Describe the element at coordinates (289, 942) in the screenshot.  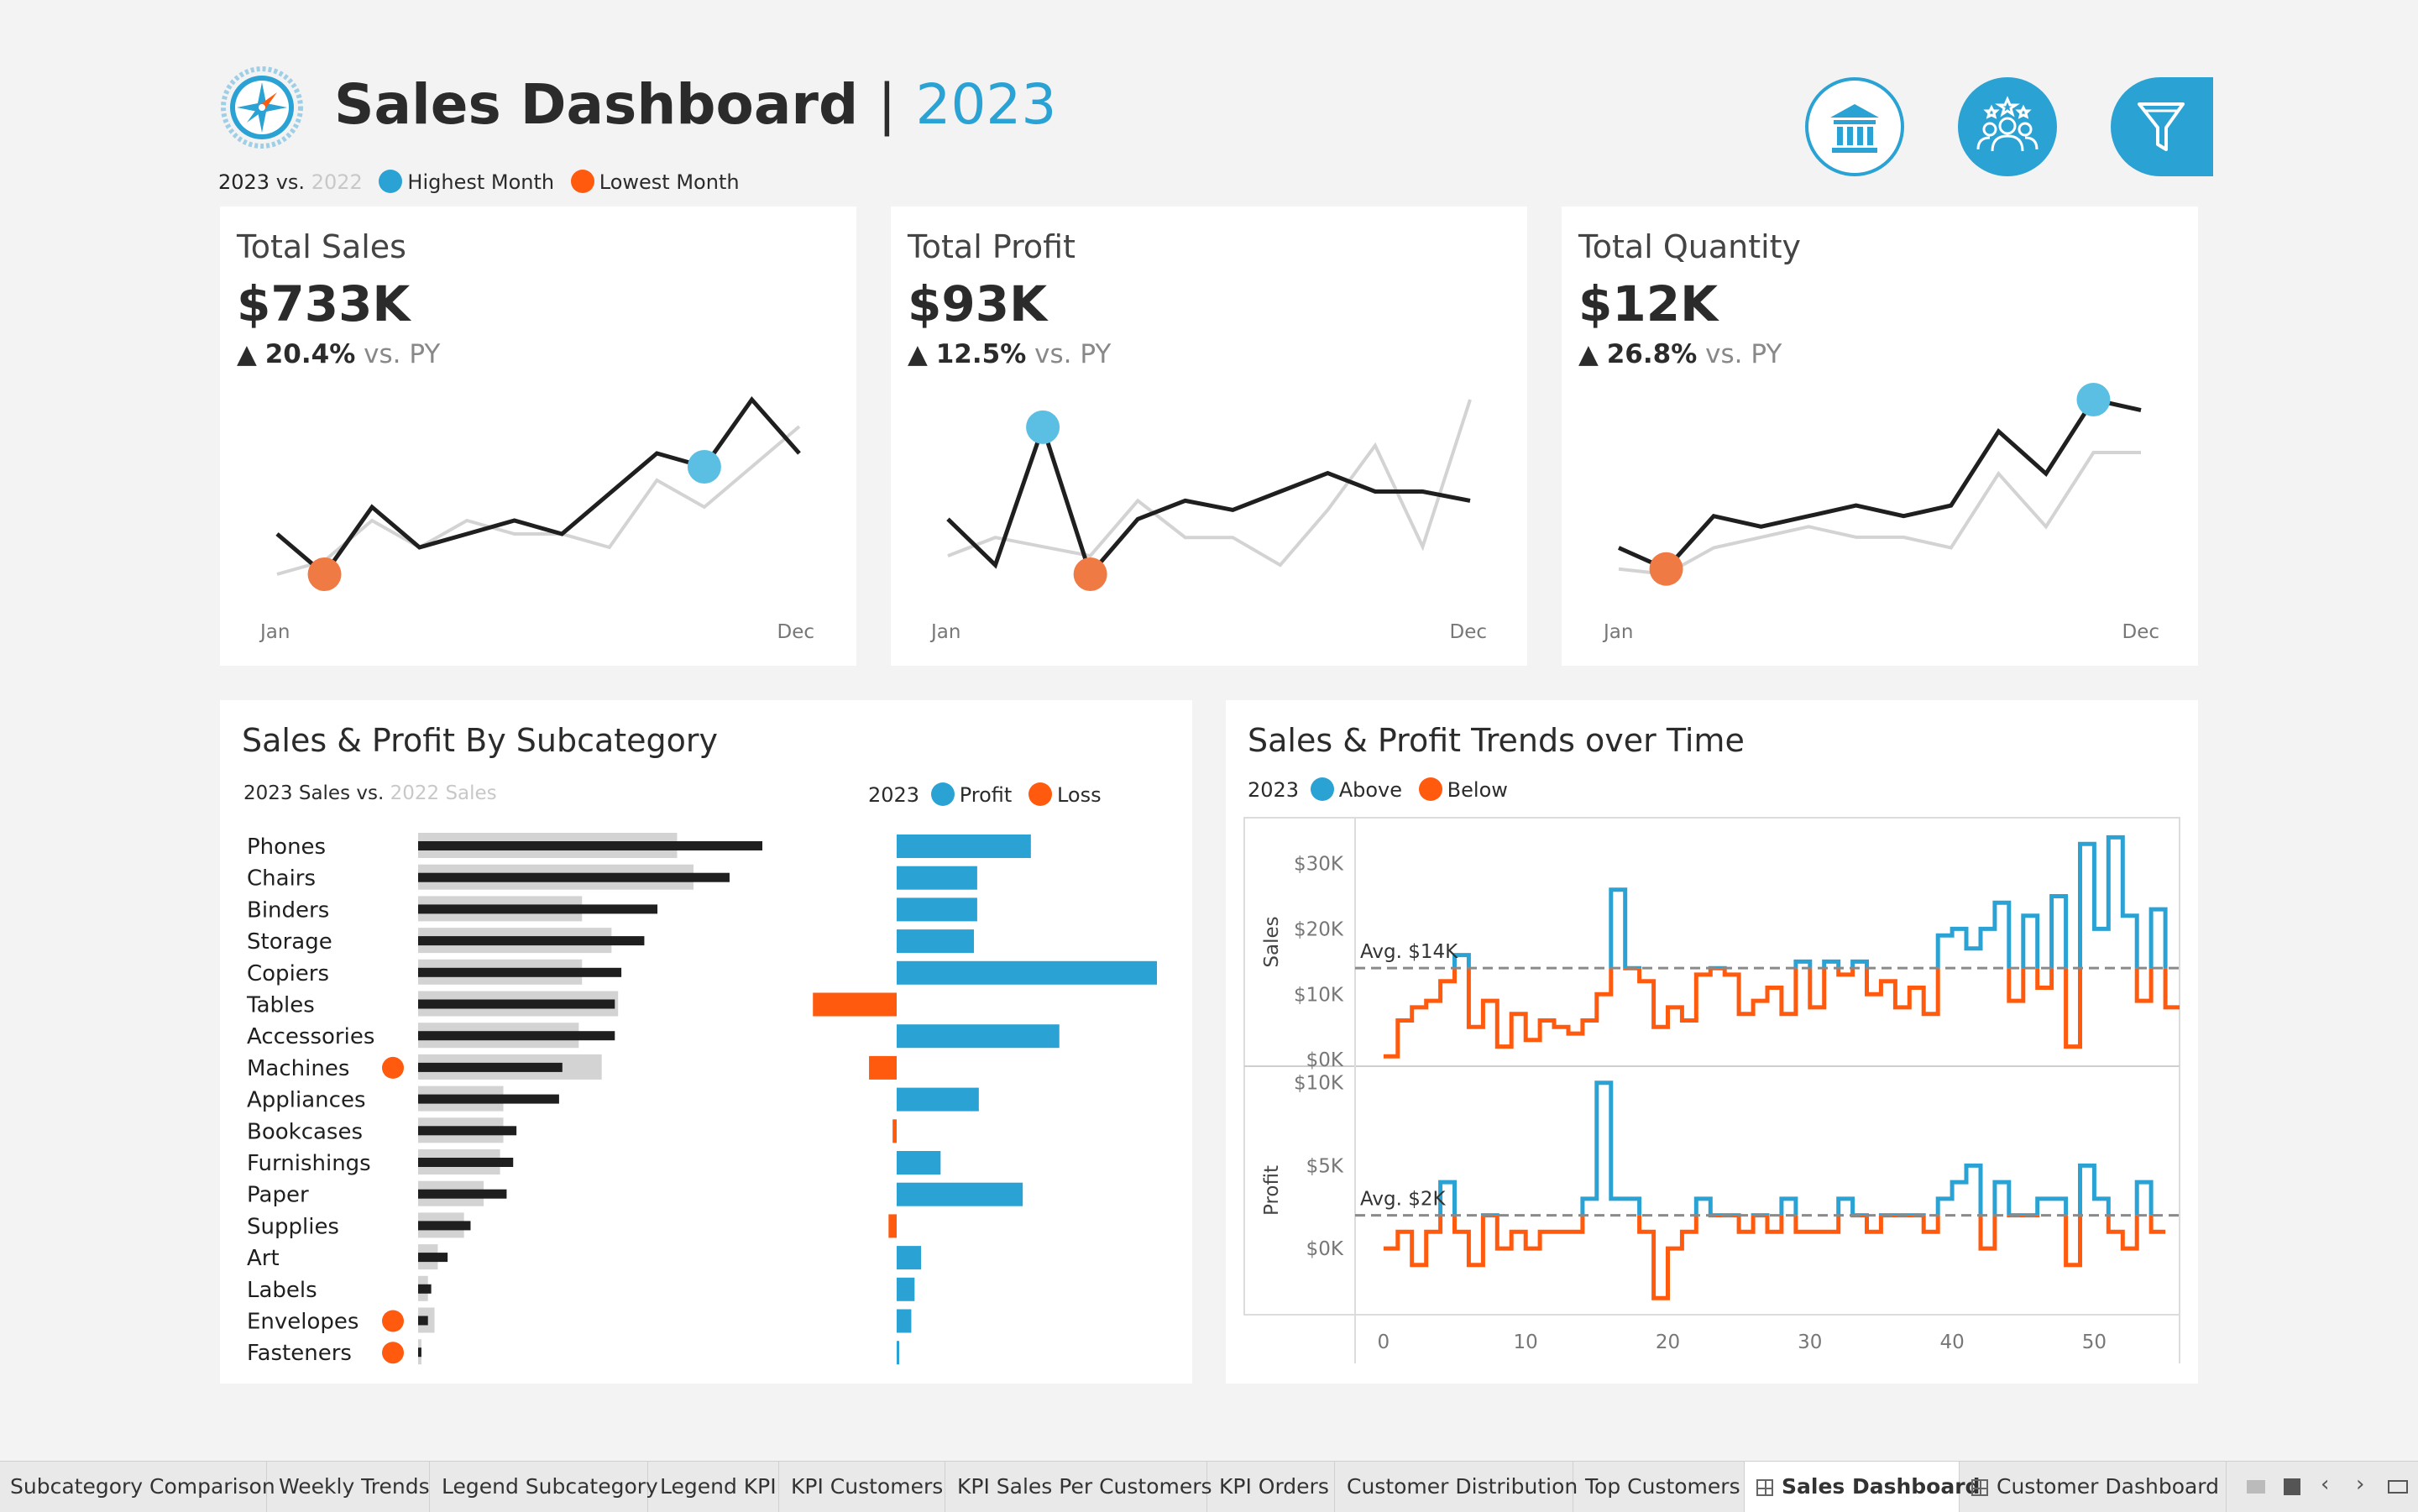
I see `subcategory-label: Storage` at that location.